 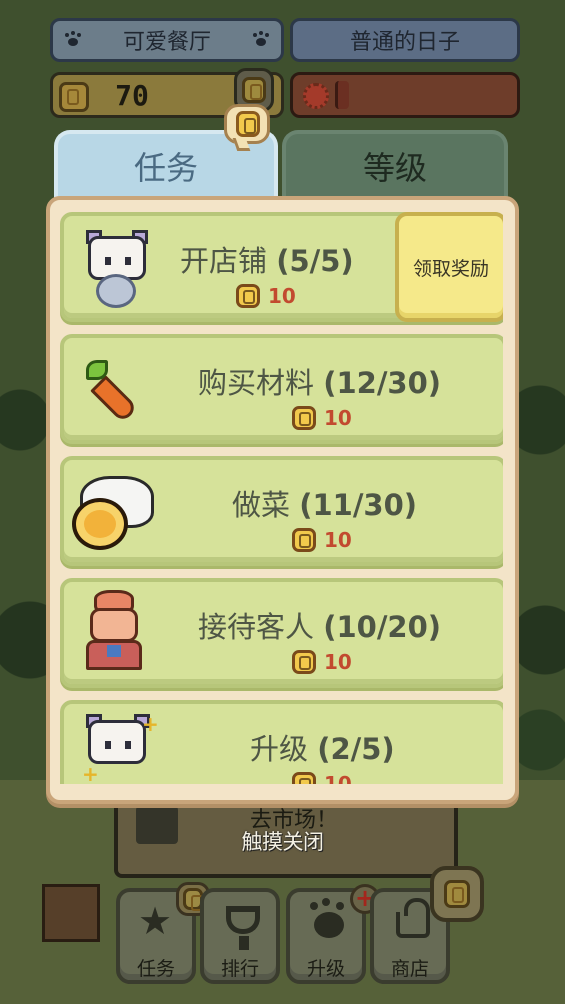 I want to click on restaurant-name: 可爱餐厅, so click(x=166, y=42).